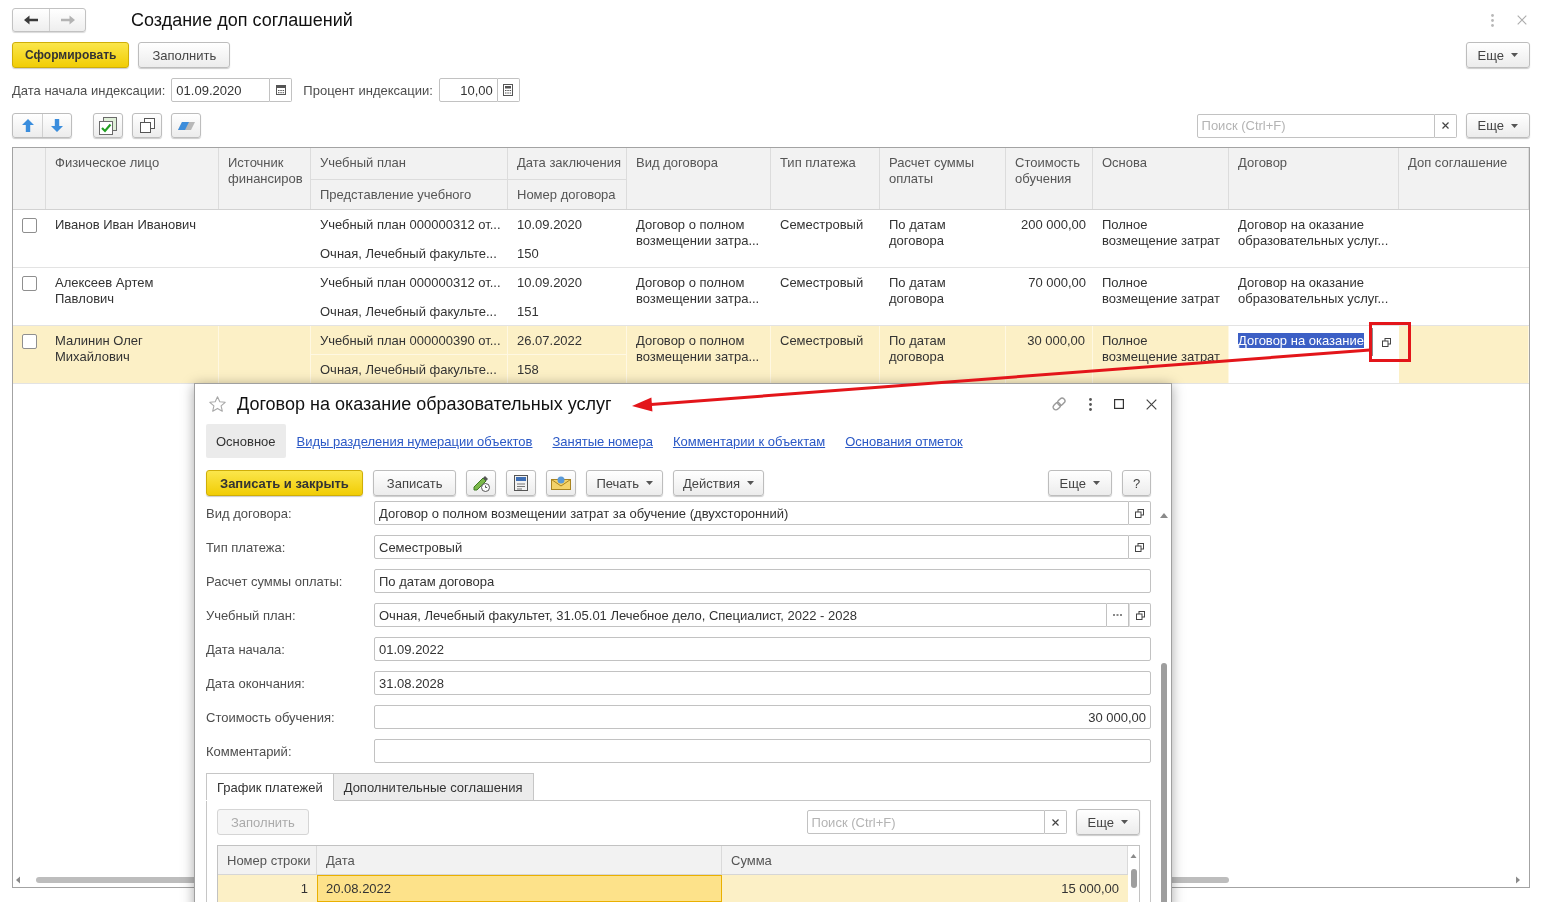 The height and width of the screenshot is (902, 1542). Describe the element at coordinates (569, 163) in the screenshot. I see `column-header: Дата заключения` at that location.